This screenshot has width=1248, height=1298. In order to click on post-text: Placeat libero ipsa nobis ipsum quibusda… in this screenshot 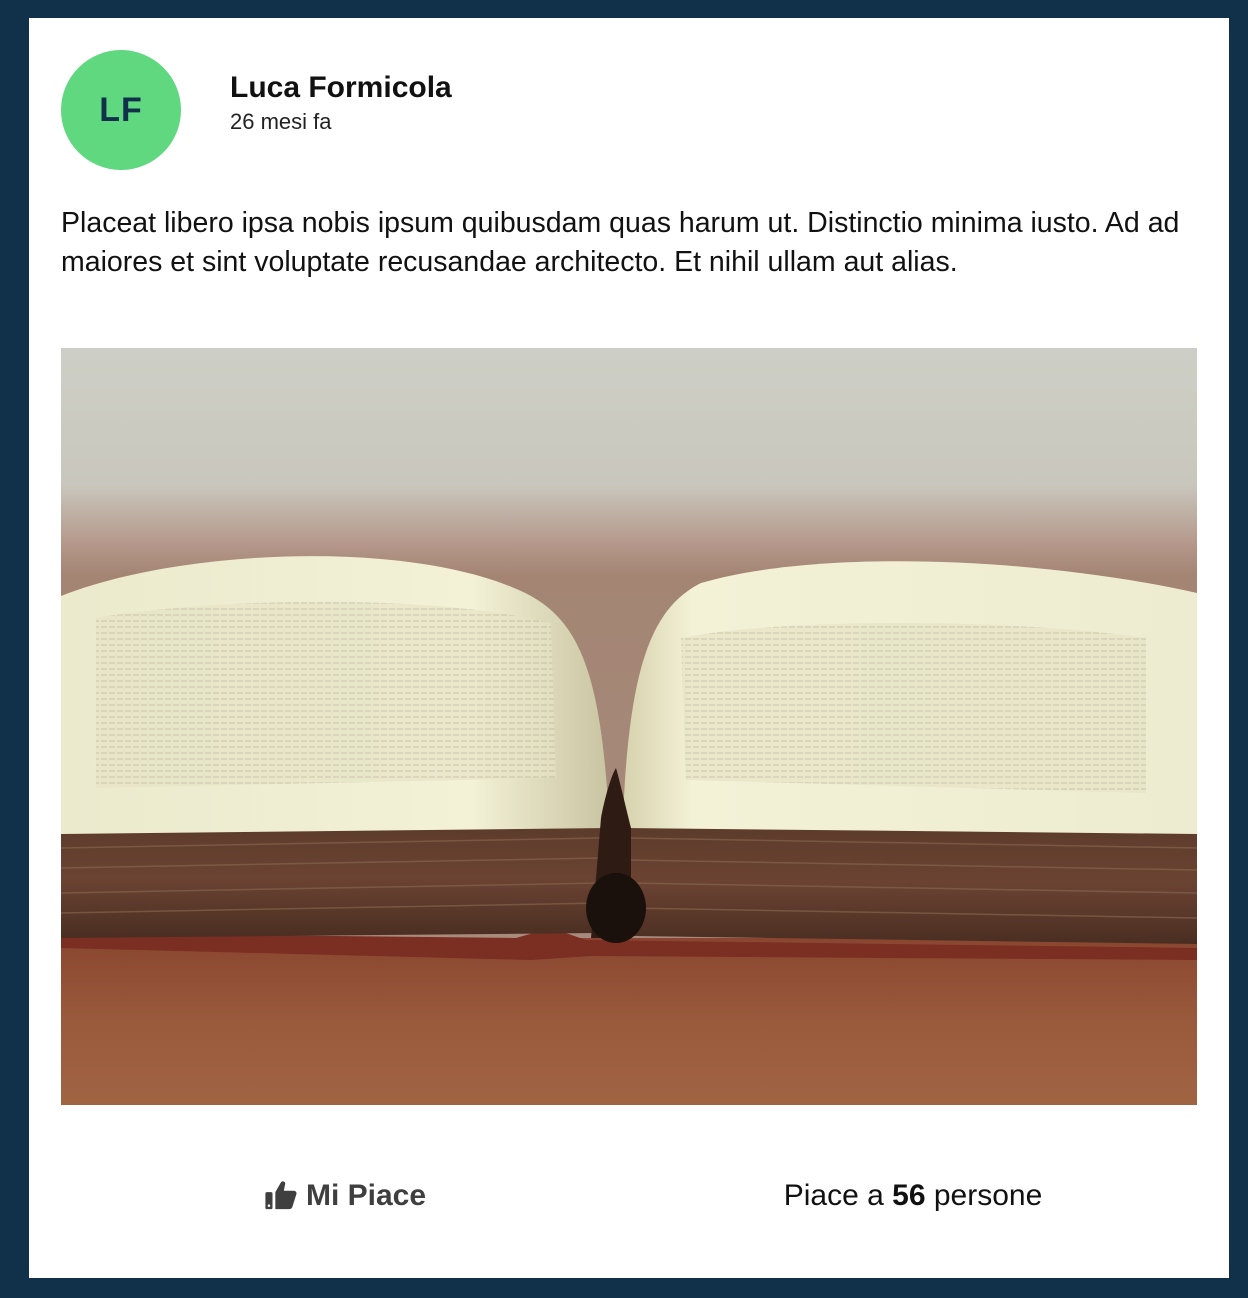, I will do `click(620, 242)`.